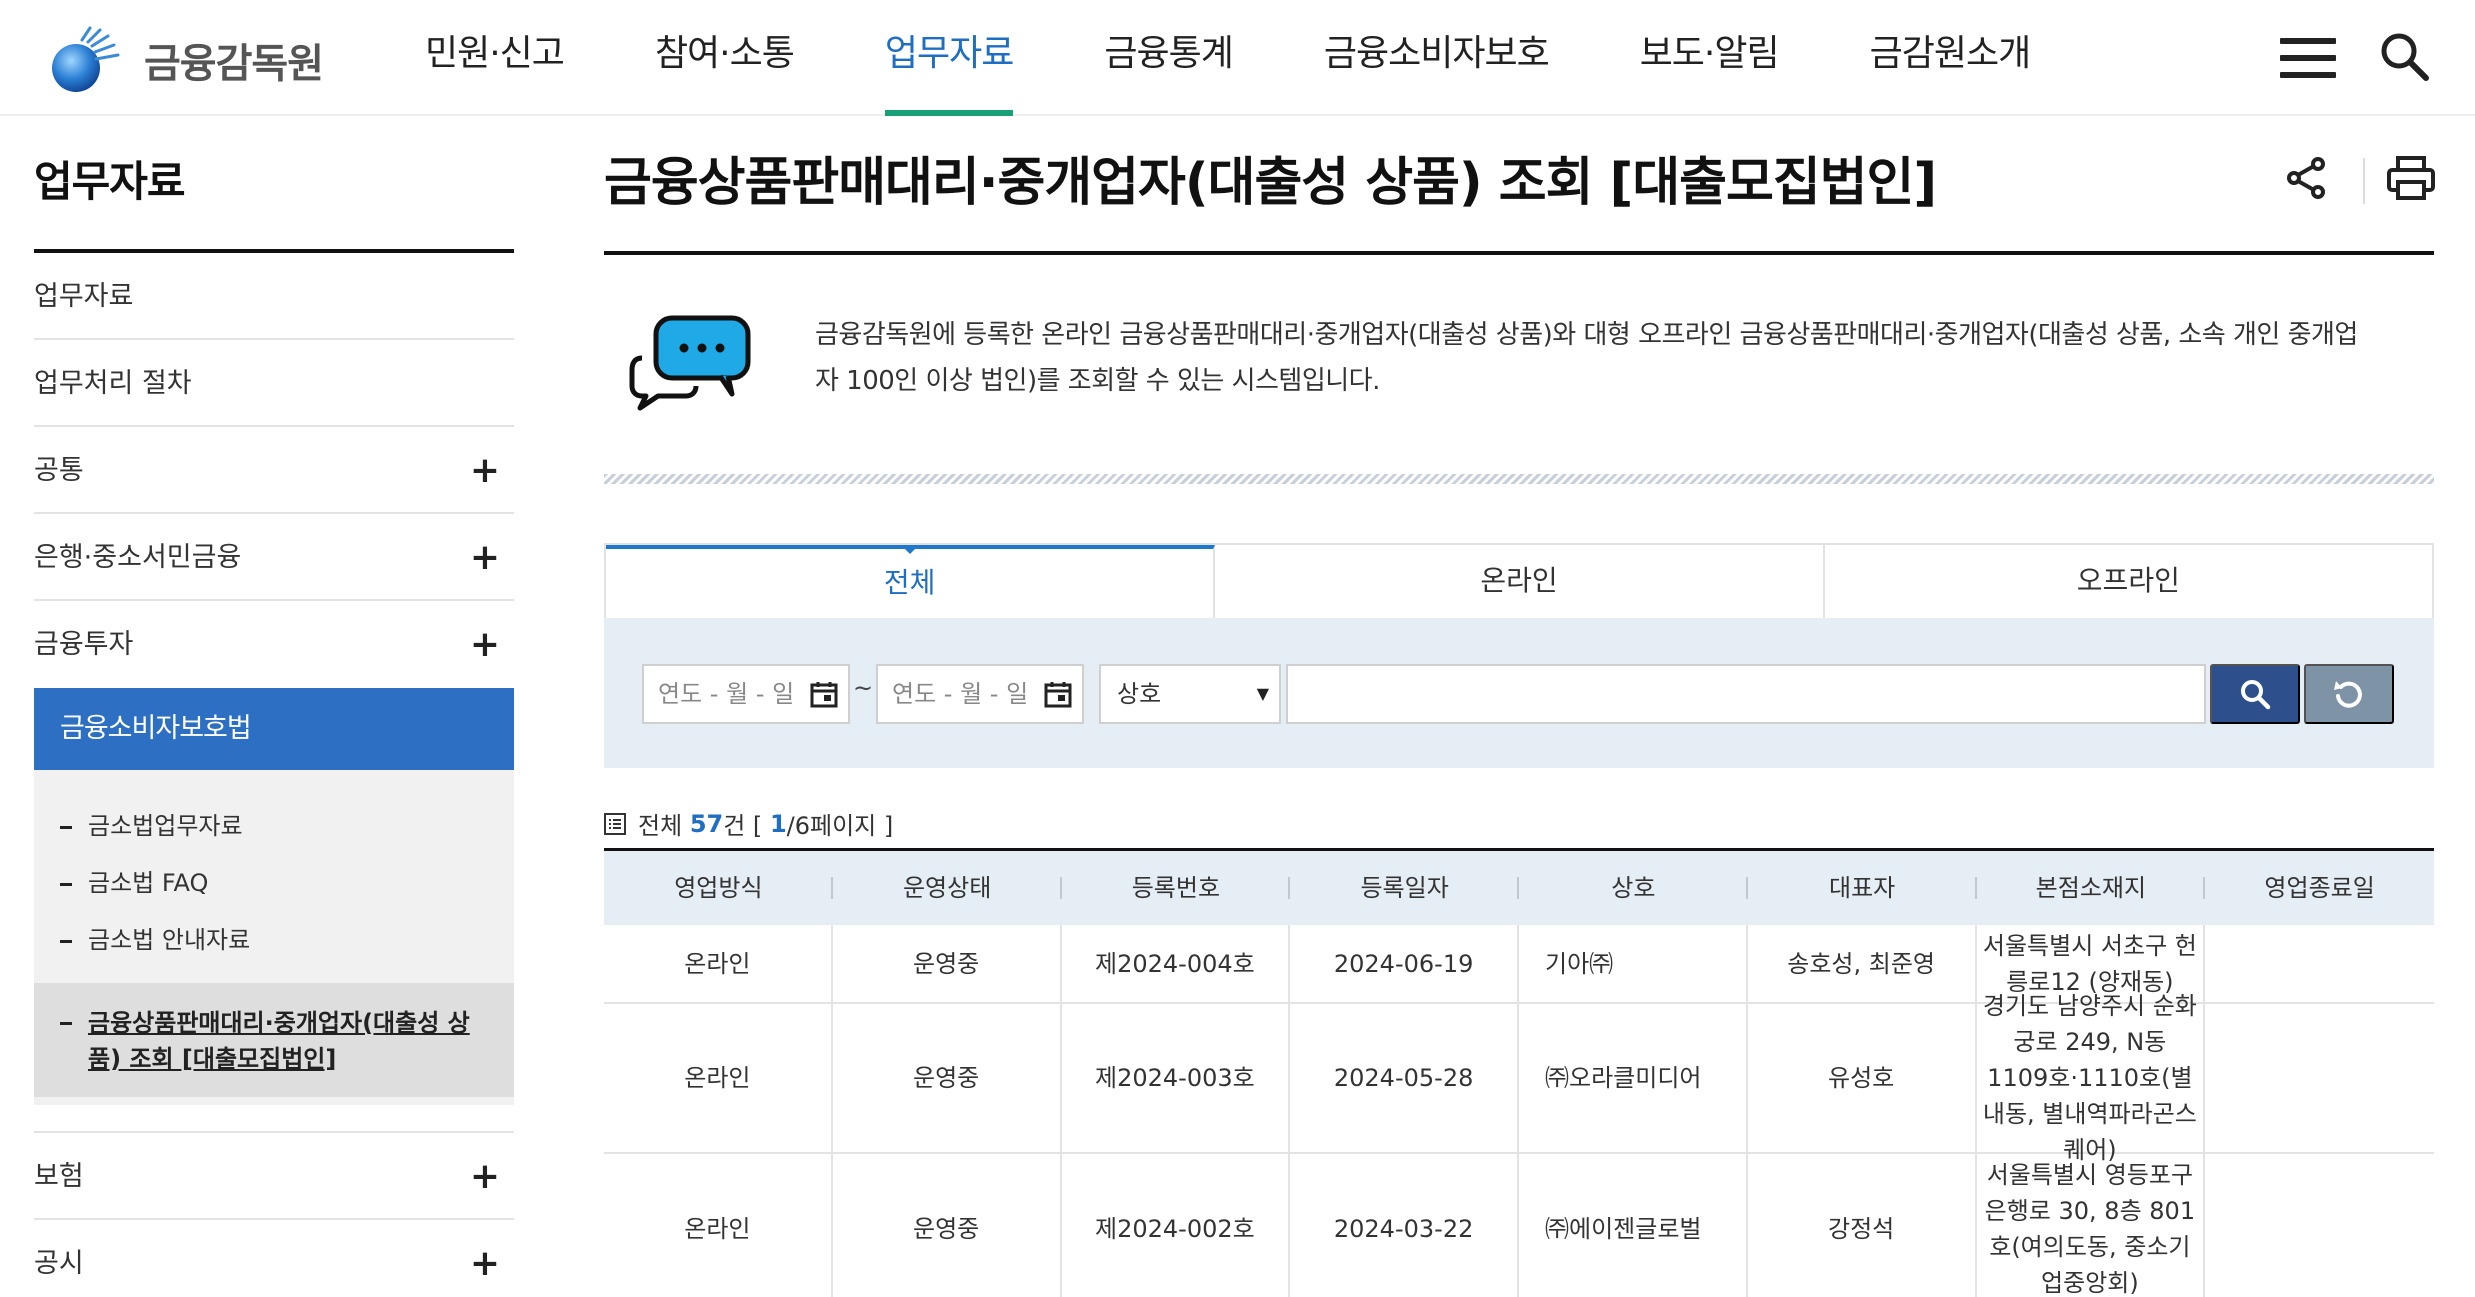 This screenshot has height=1297, width=2475. What do you see at coordinates (59, 1263) in the screenshot?
I see `sidebar-item-label: 공시` at bounding box center [59, 1263].